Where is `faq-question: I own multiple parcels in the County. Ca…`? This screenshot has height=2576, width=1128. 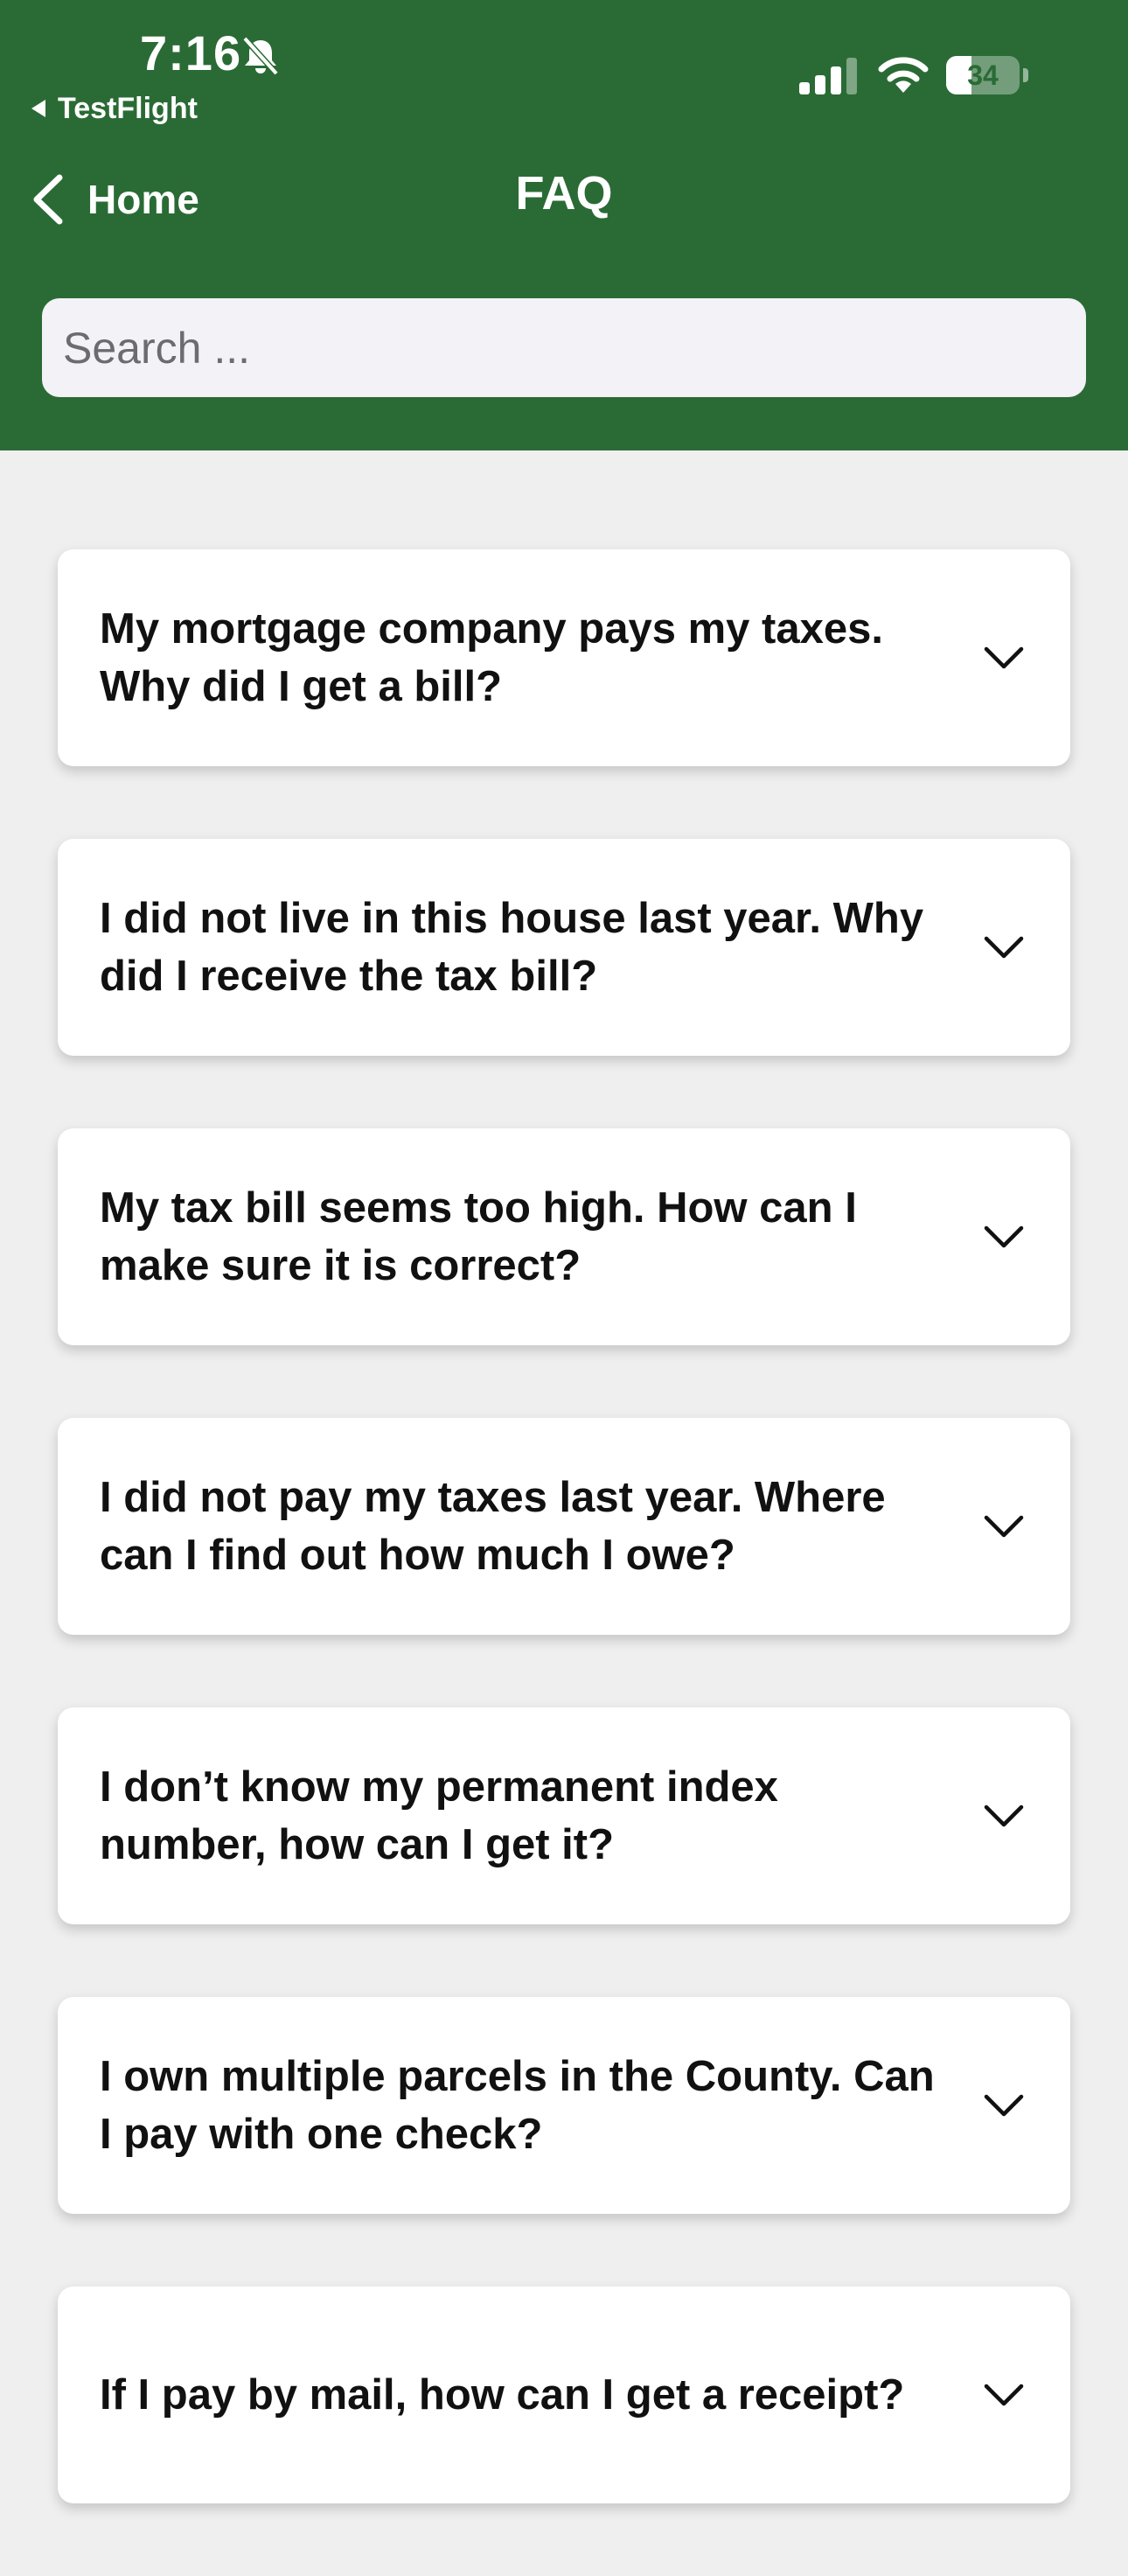 faq-question: I own multiple parcels in the County. Ca… is located at coordinates (517, 2105).